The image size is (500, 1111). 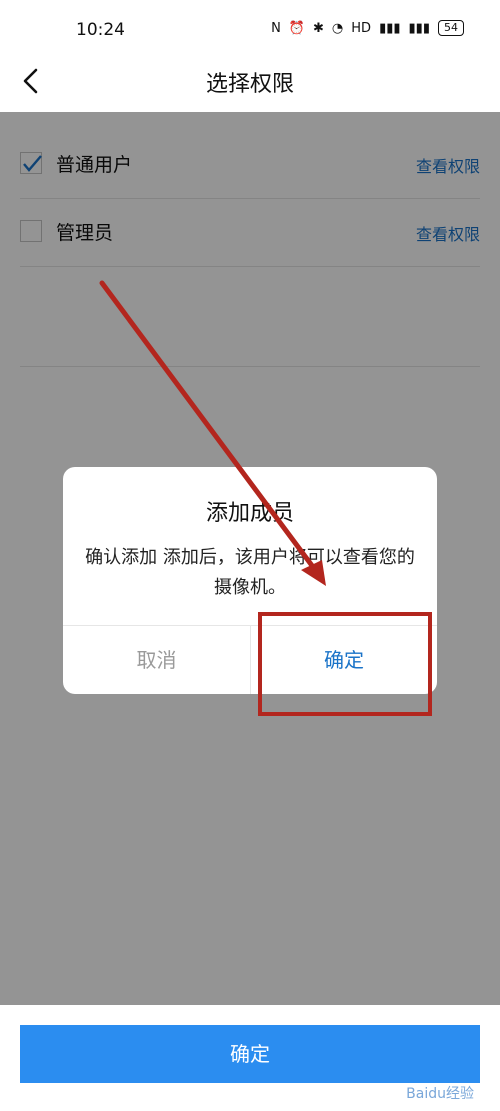 I want to click on dialog-title: 添加成员, so click(x=249, y=513).